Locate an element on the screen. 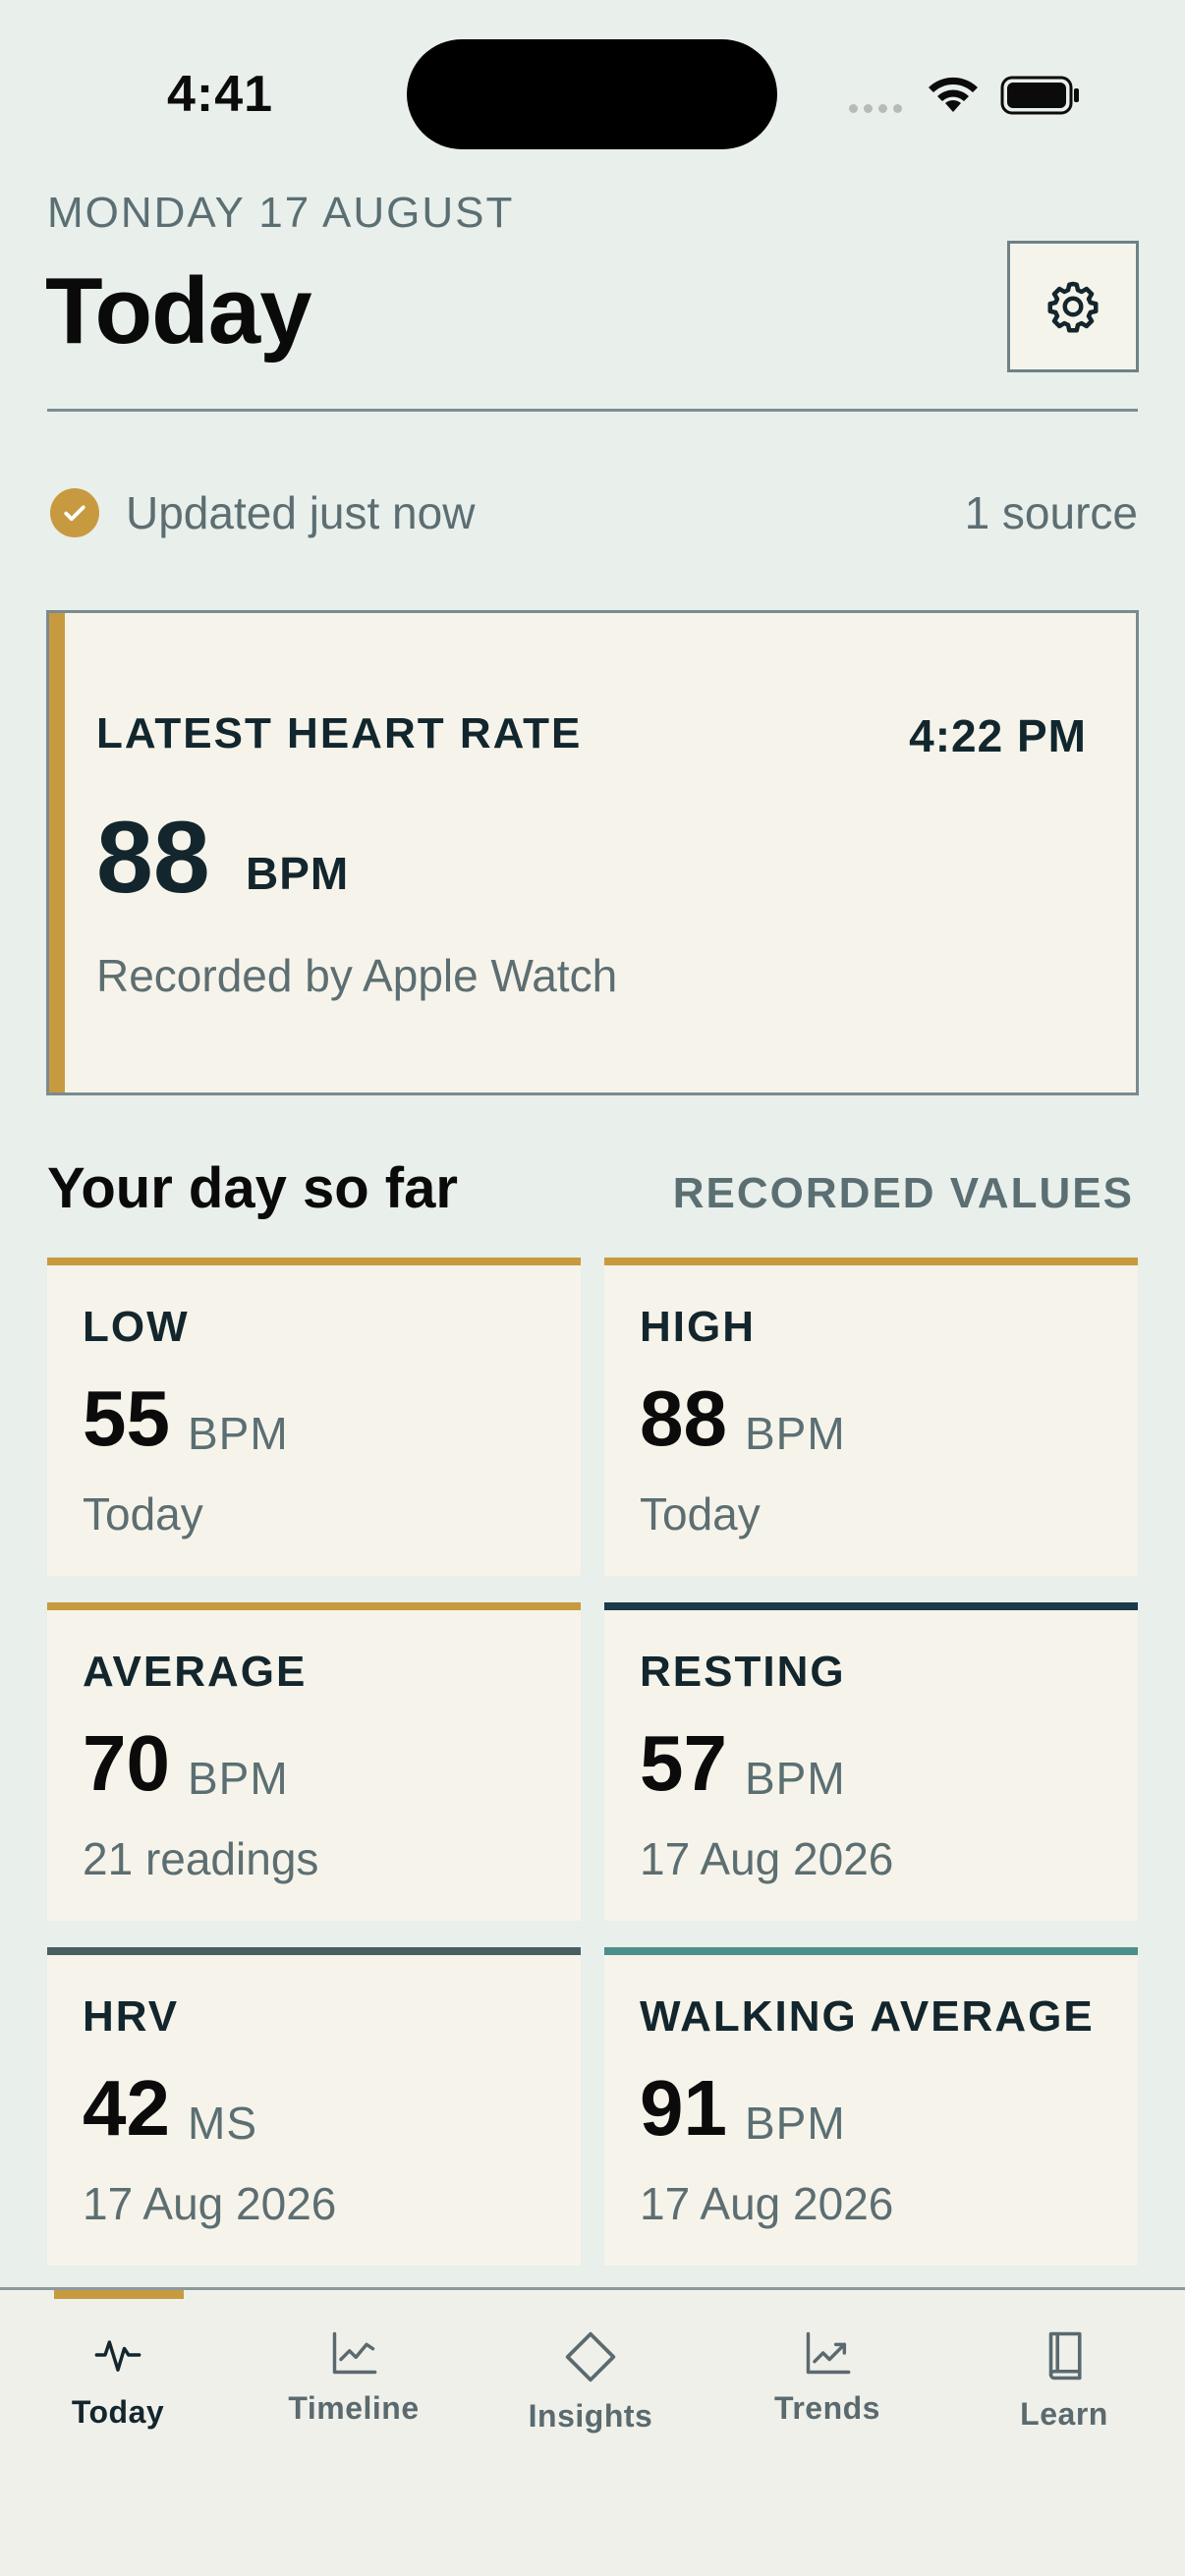  latest-source-note: Recorded by Apple Watch is located at coordinates (357, 975).